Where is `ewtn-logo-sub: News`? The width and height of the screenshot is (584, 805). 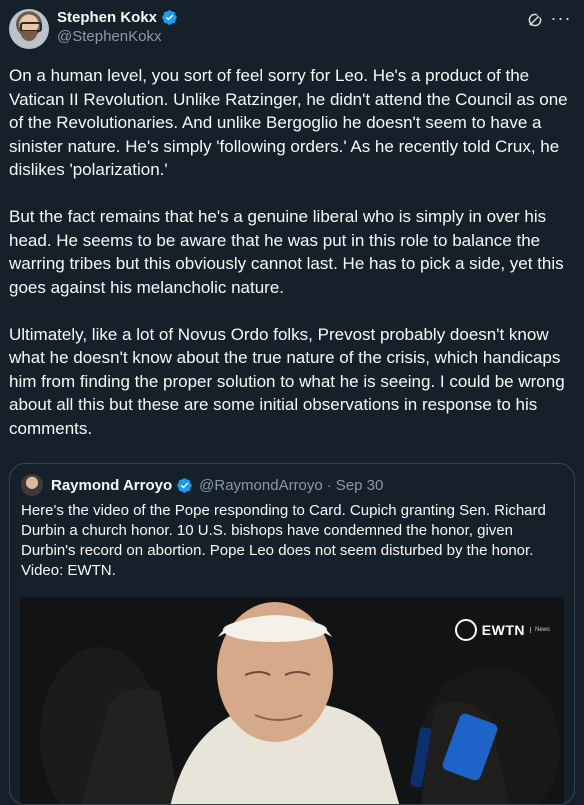
ewtn-logo-sub: News is located at coordinates (539, 630).